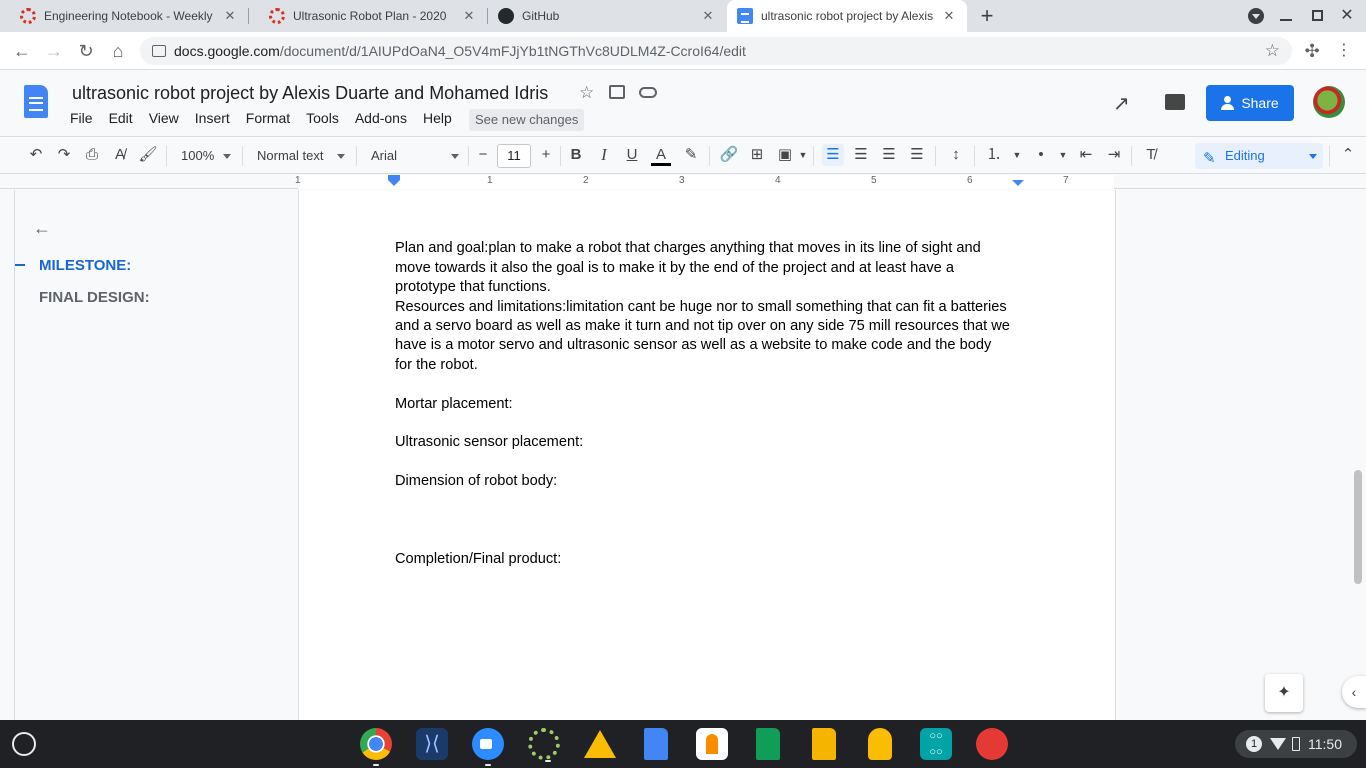 The height and width of the screenshot is (768, 1366). What do you see at coordinates (661, 155) in the screenshot?
I see `text-color-icon: A` at bounding box center [661, 155].